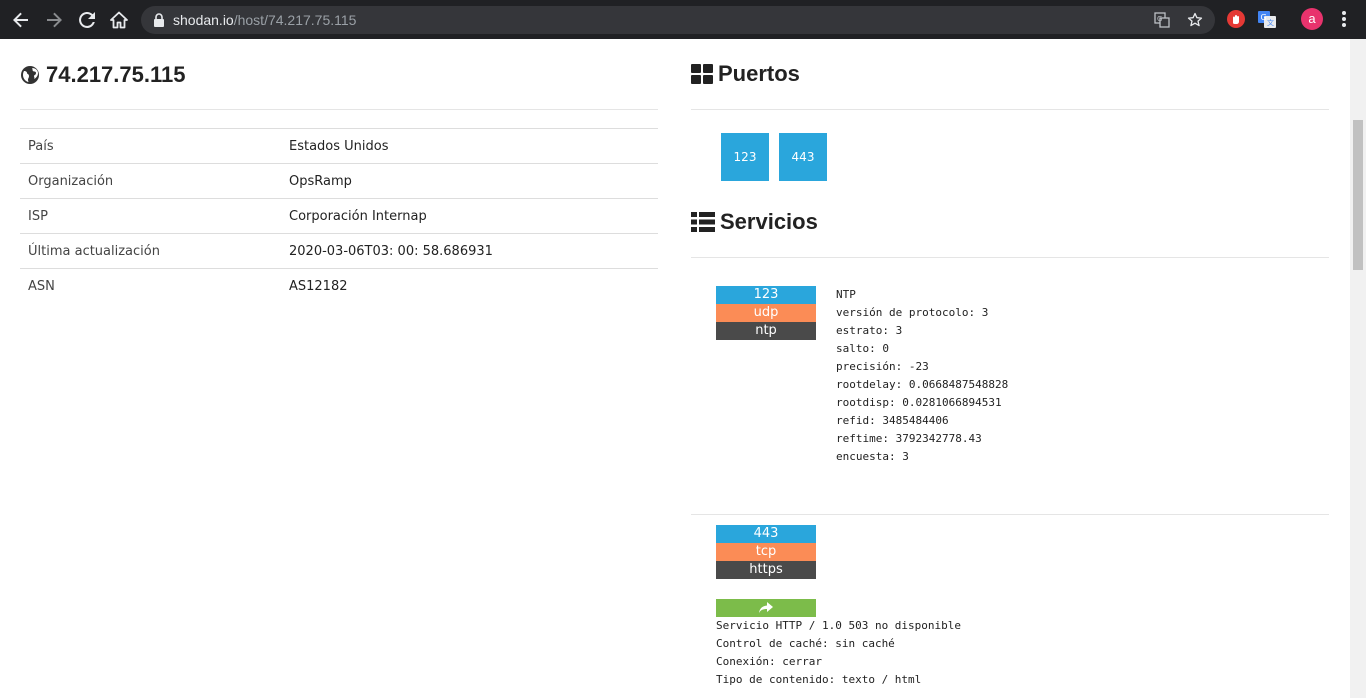  I want to click on info-row: ISP Corporación Internap, so click(339, 216).